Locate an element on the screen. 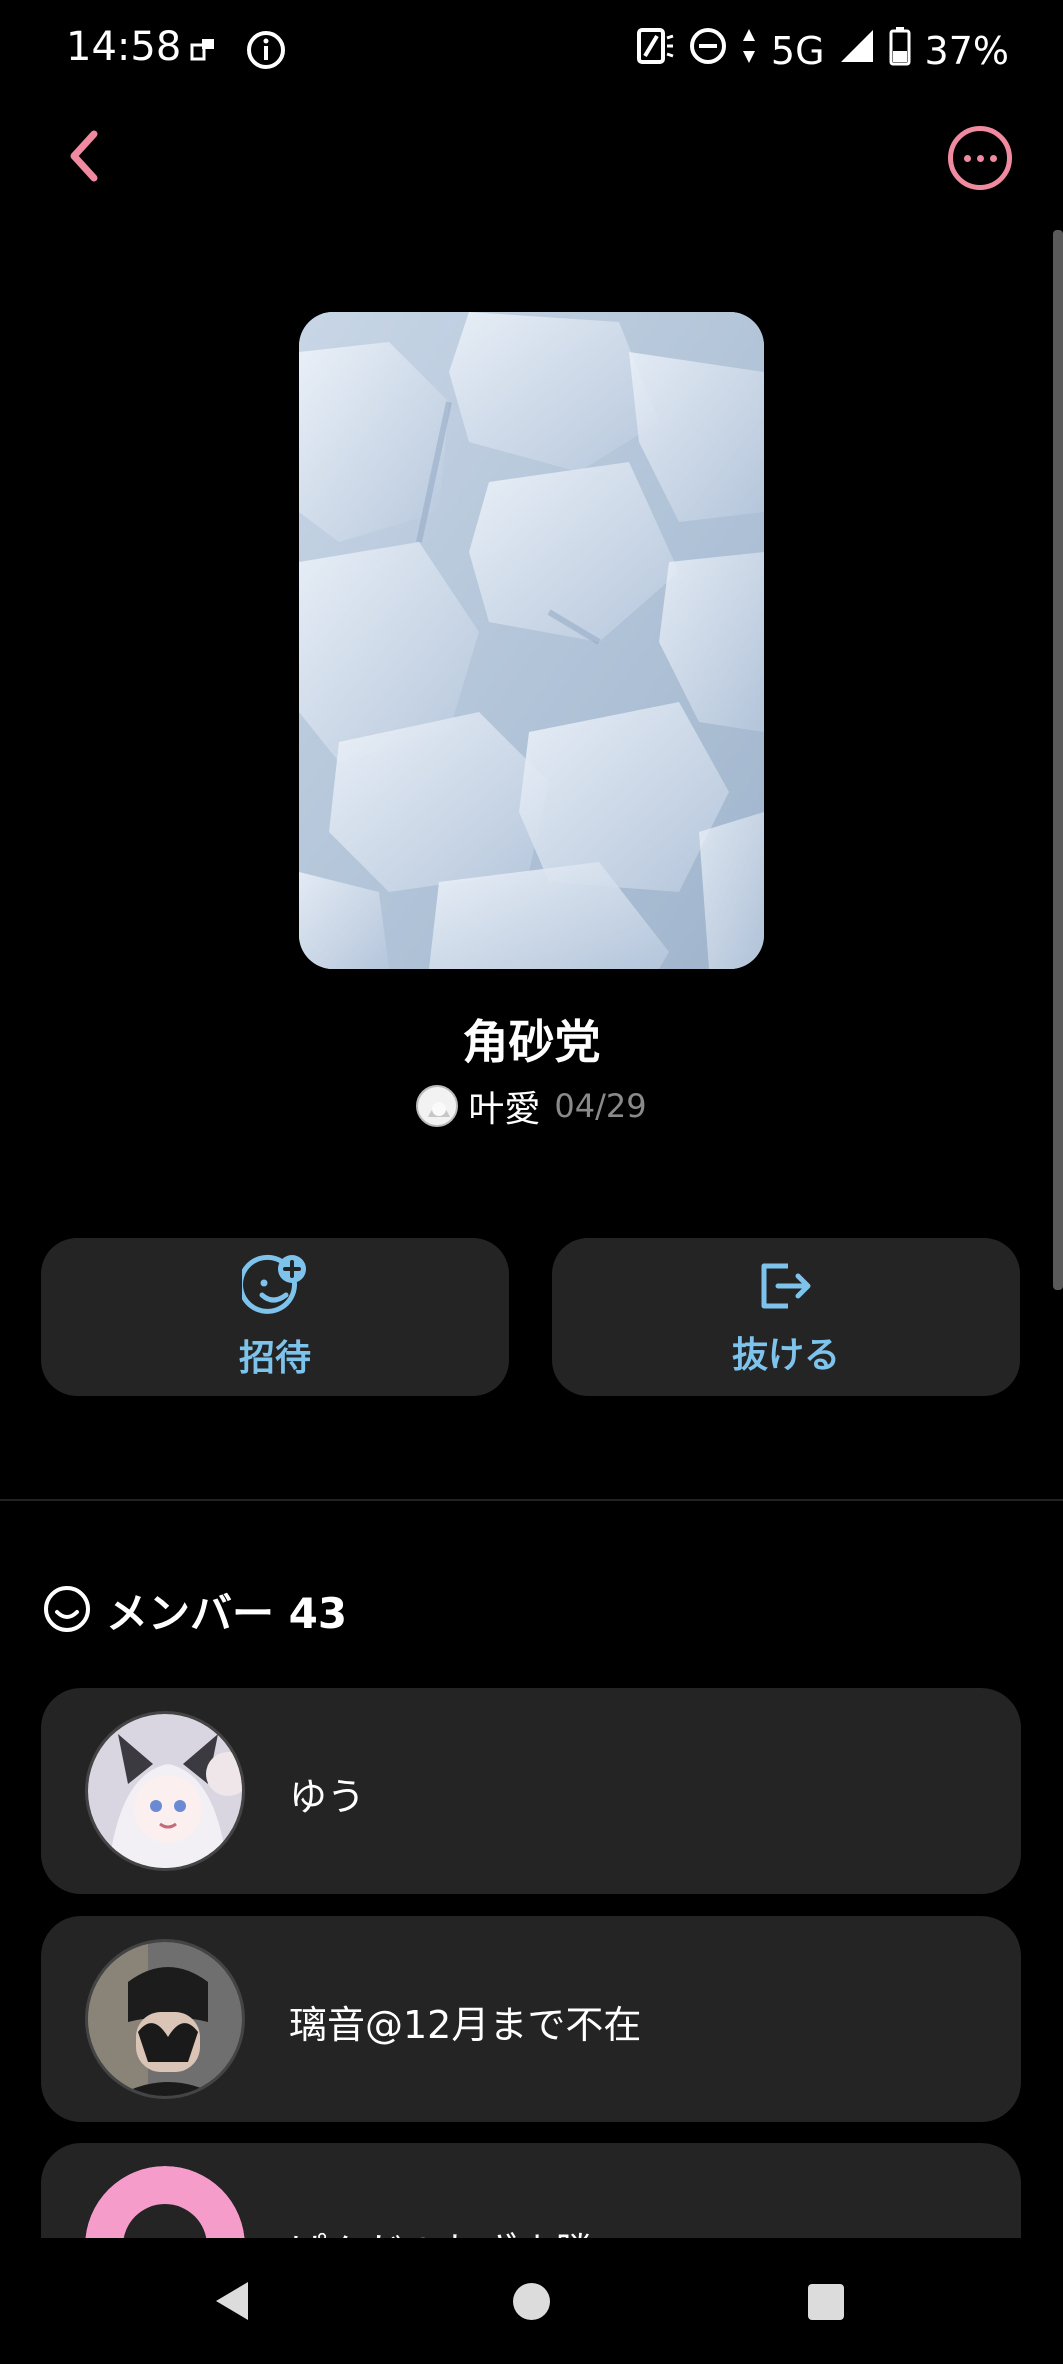 This screenshot has width=1063, height=2364. creator-row: 叶愛 04/29 is located at coordinates (531, 1106).